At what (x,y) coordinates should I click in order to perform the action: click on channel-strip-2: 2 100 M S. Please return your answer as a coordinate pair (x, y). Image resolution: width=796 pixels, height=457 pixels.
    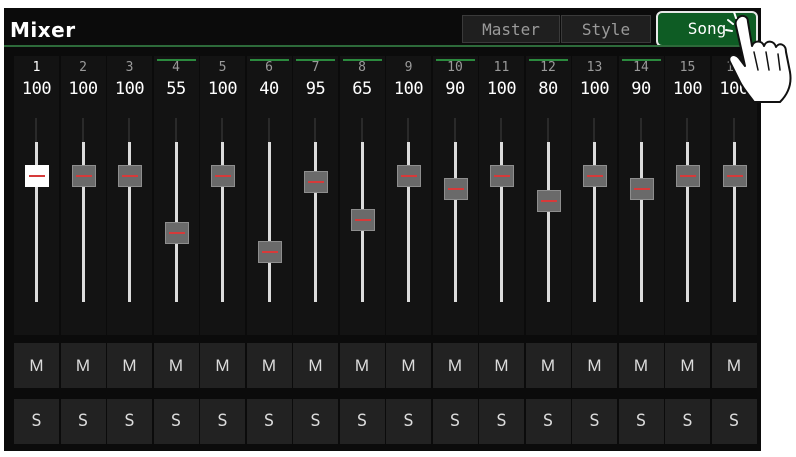
    Looking at the image, I should click on (83, 253).